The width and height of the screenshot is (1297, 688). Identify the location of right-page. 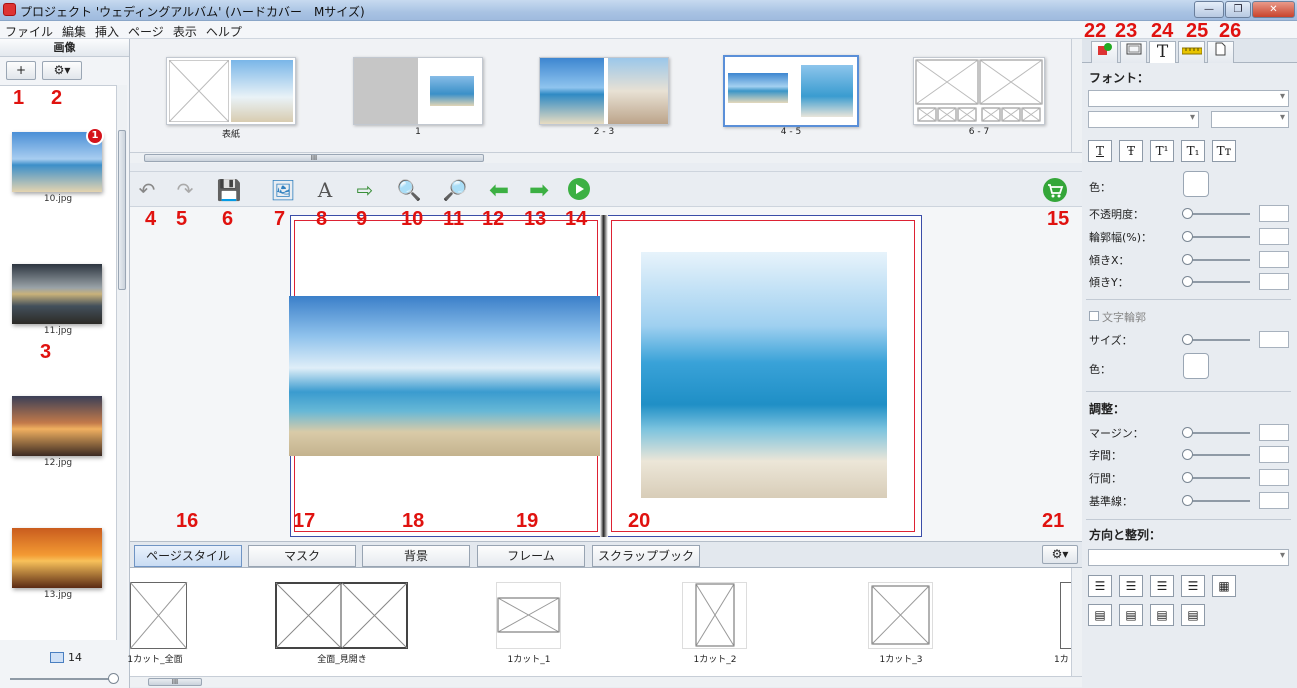
(764, 376).